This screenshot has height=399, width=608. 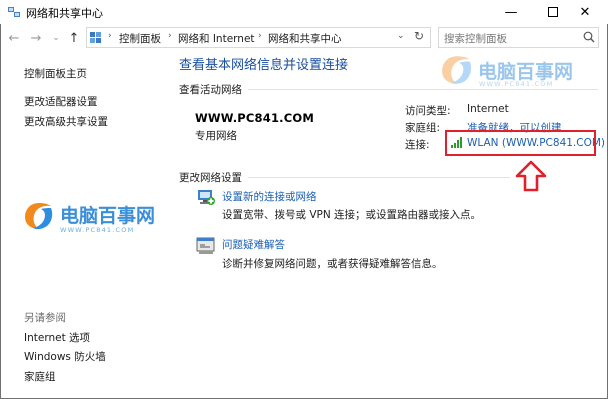 I want to click on arrow-up-icon: ↑, so click(x=74, y=38).